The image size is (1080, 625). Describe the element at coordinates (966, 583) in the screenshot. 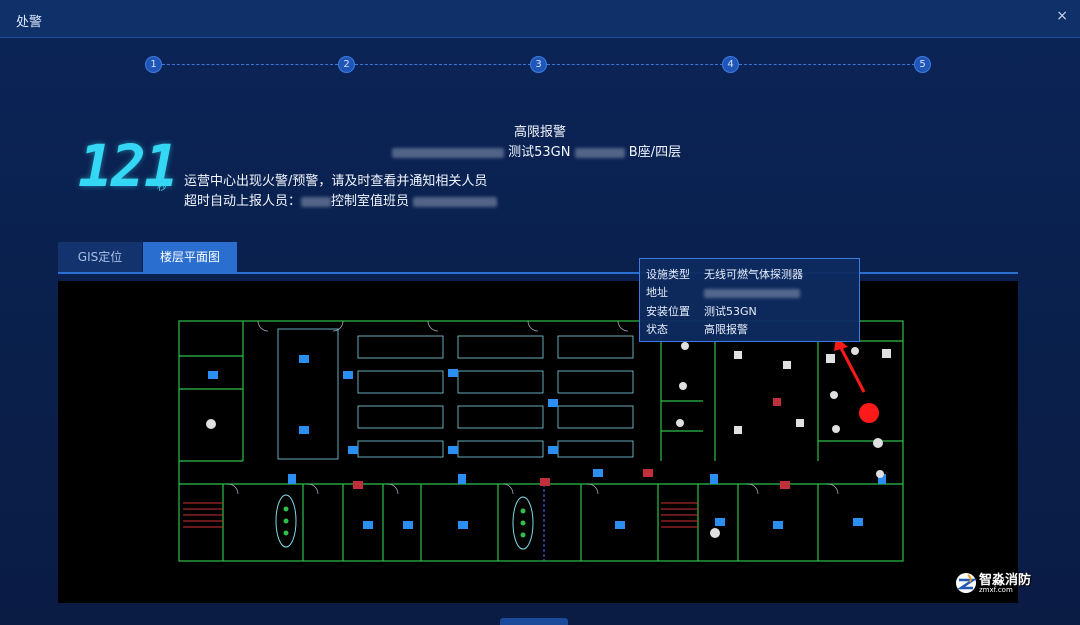

I see `brand-logo-icon` at that location.